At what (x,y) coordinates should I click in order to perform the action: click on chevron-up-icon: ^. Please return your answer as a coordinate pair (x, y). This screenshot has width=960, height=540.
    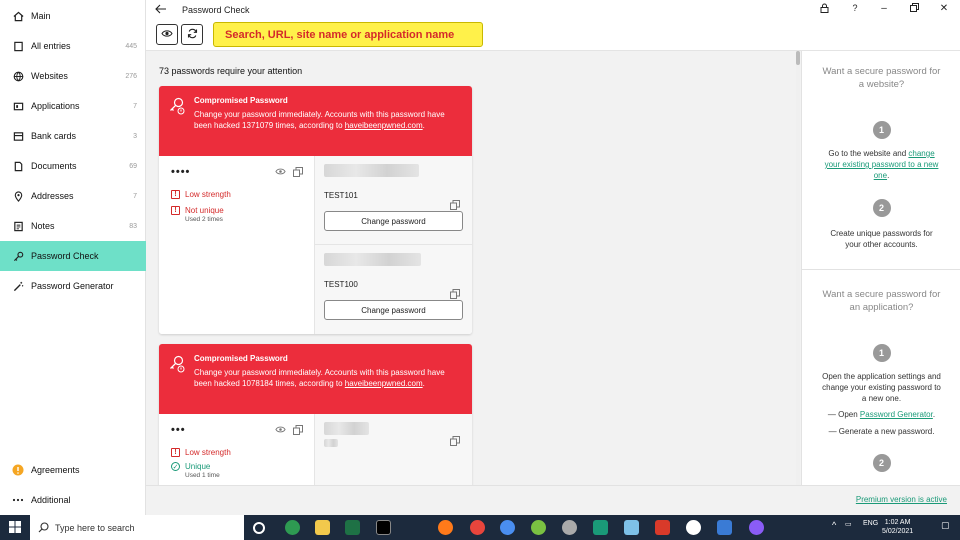
    Looking at the image, I should click on (834, 525).